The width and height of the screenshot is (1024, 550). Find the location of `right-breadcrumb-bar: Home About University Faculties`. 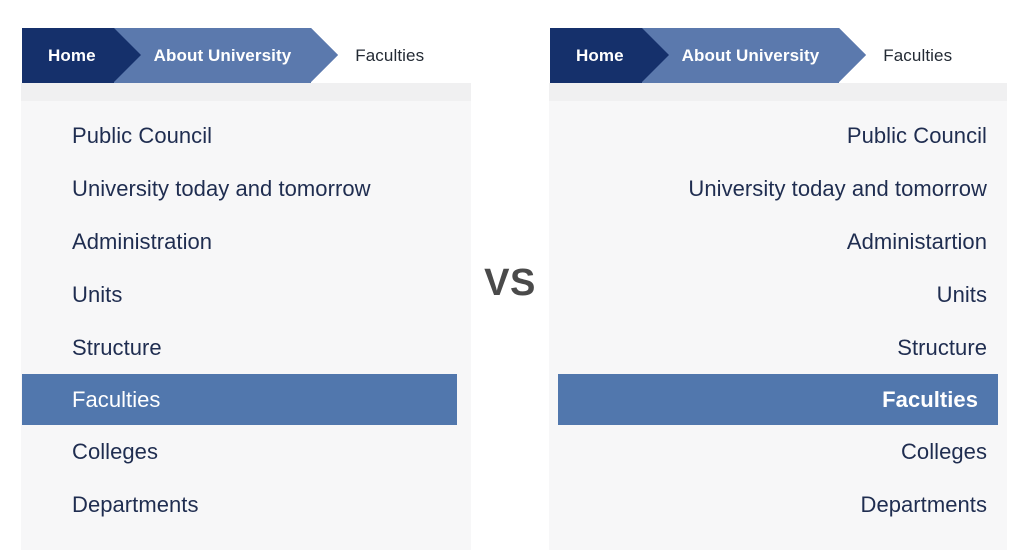

right-breadcrumb-bar: Home About University Faculties is located at coordinates (778, 49).